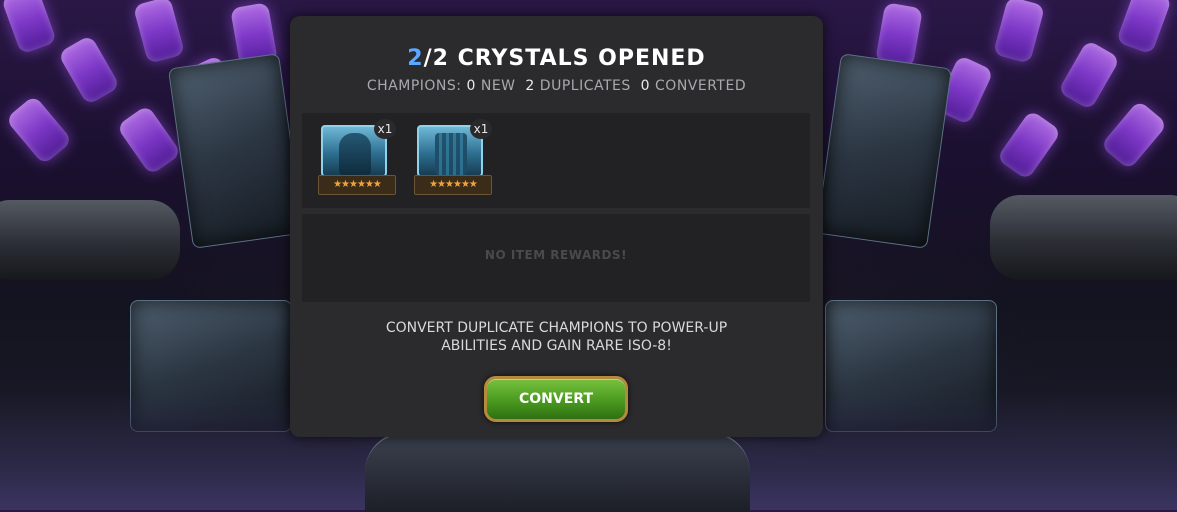  Describe the element at coordinates (557, 472) in the screenshot. I see `crystal-dock-decor` at that location.